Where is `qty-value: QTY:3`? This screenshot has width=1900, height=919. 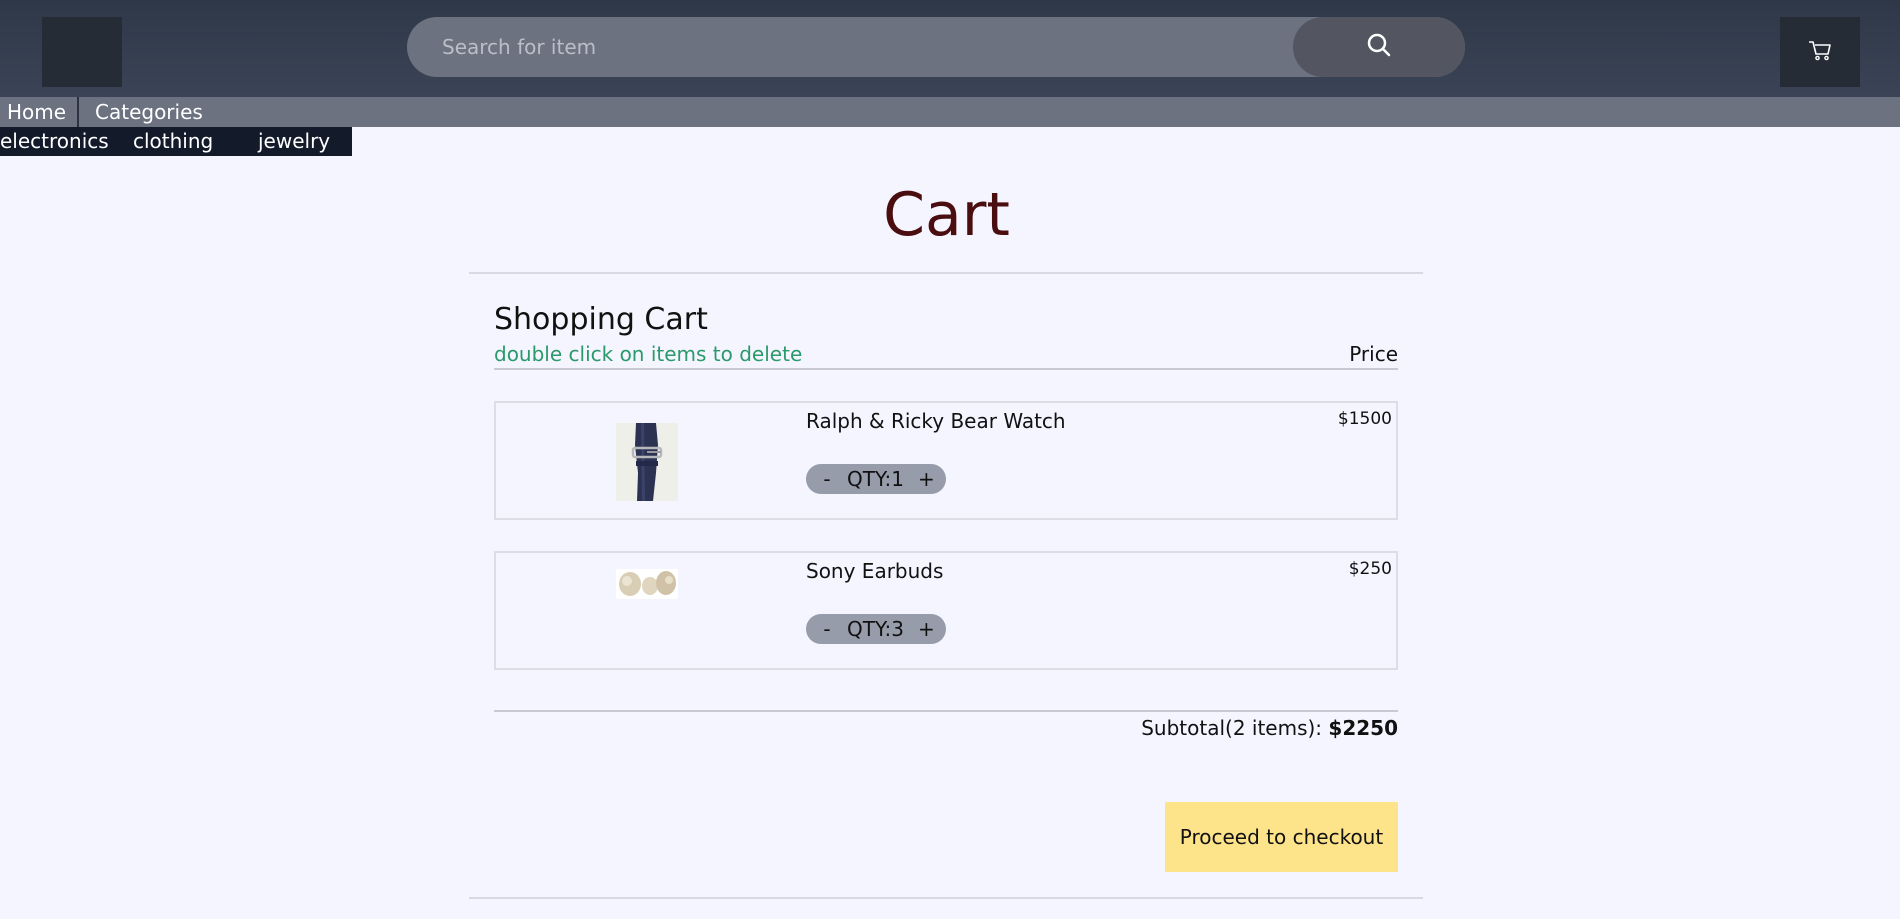 qty-value: QTY:3 is located at coordinates (875, 629).